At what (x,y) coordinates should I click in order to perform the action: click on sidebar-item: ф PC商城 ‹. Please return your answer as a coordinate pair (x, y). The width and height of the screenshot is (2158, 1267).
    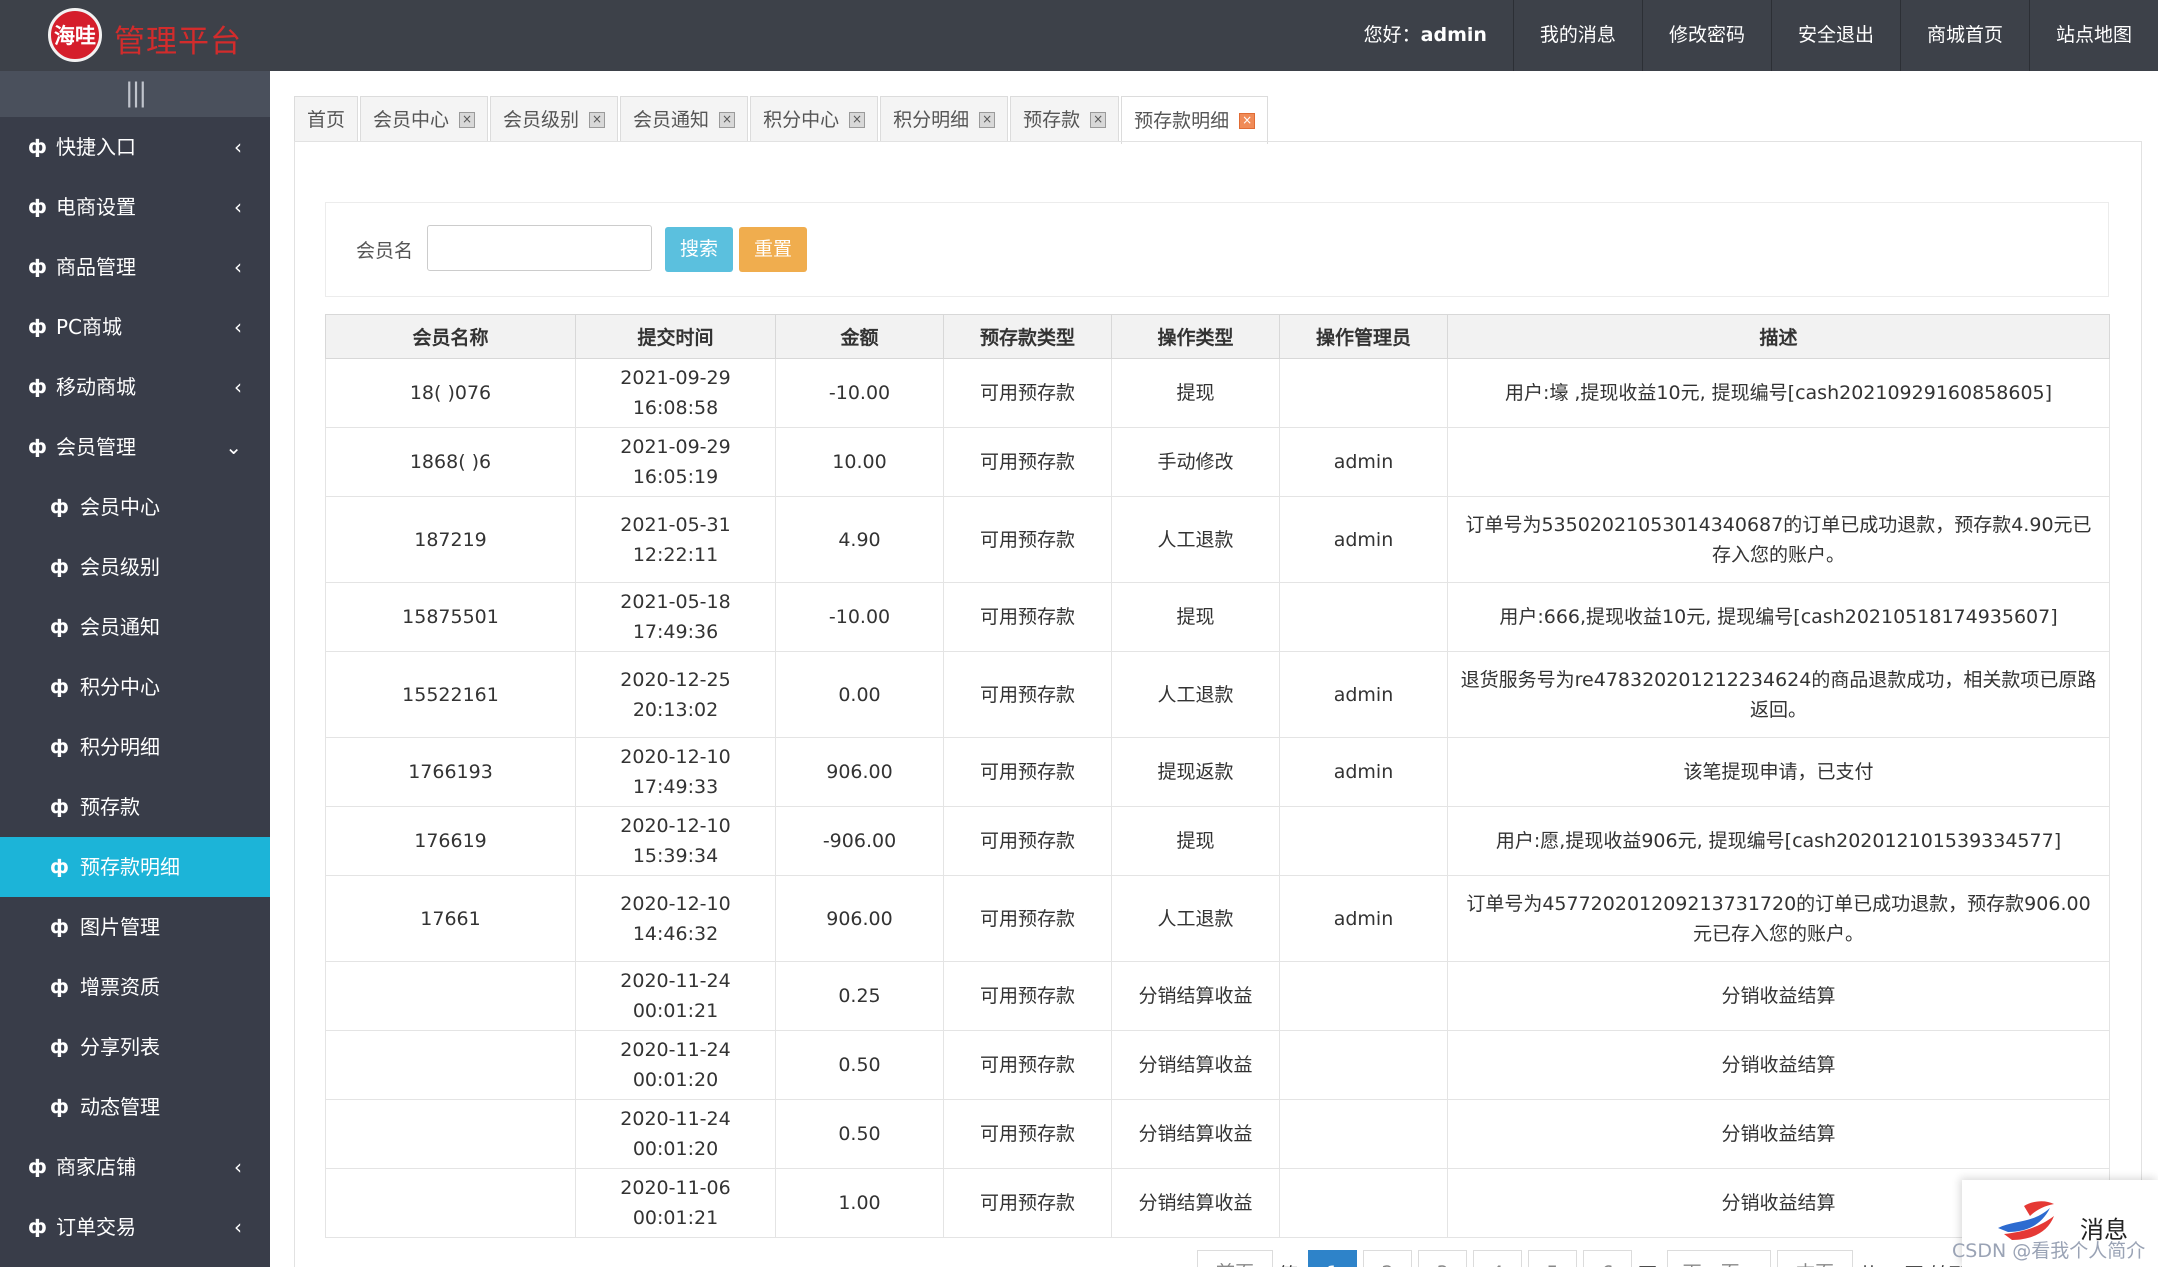
    Looking at the image, I should click on (135, 327).